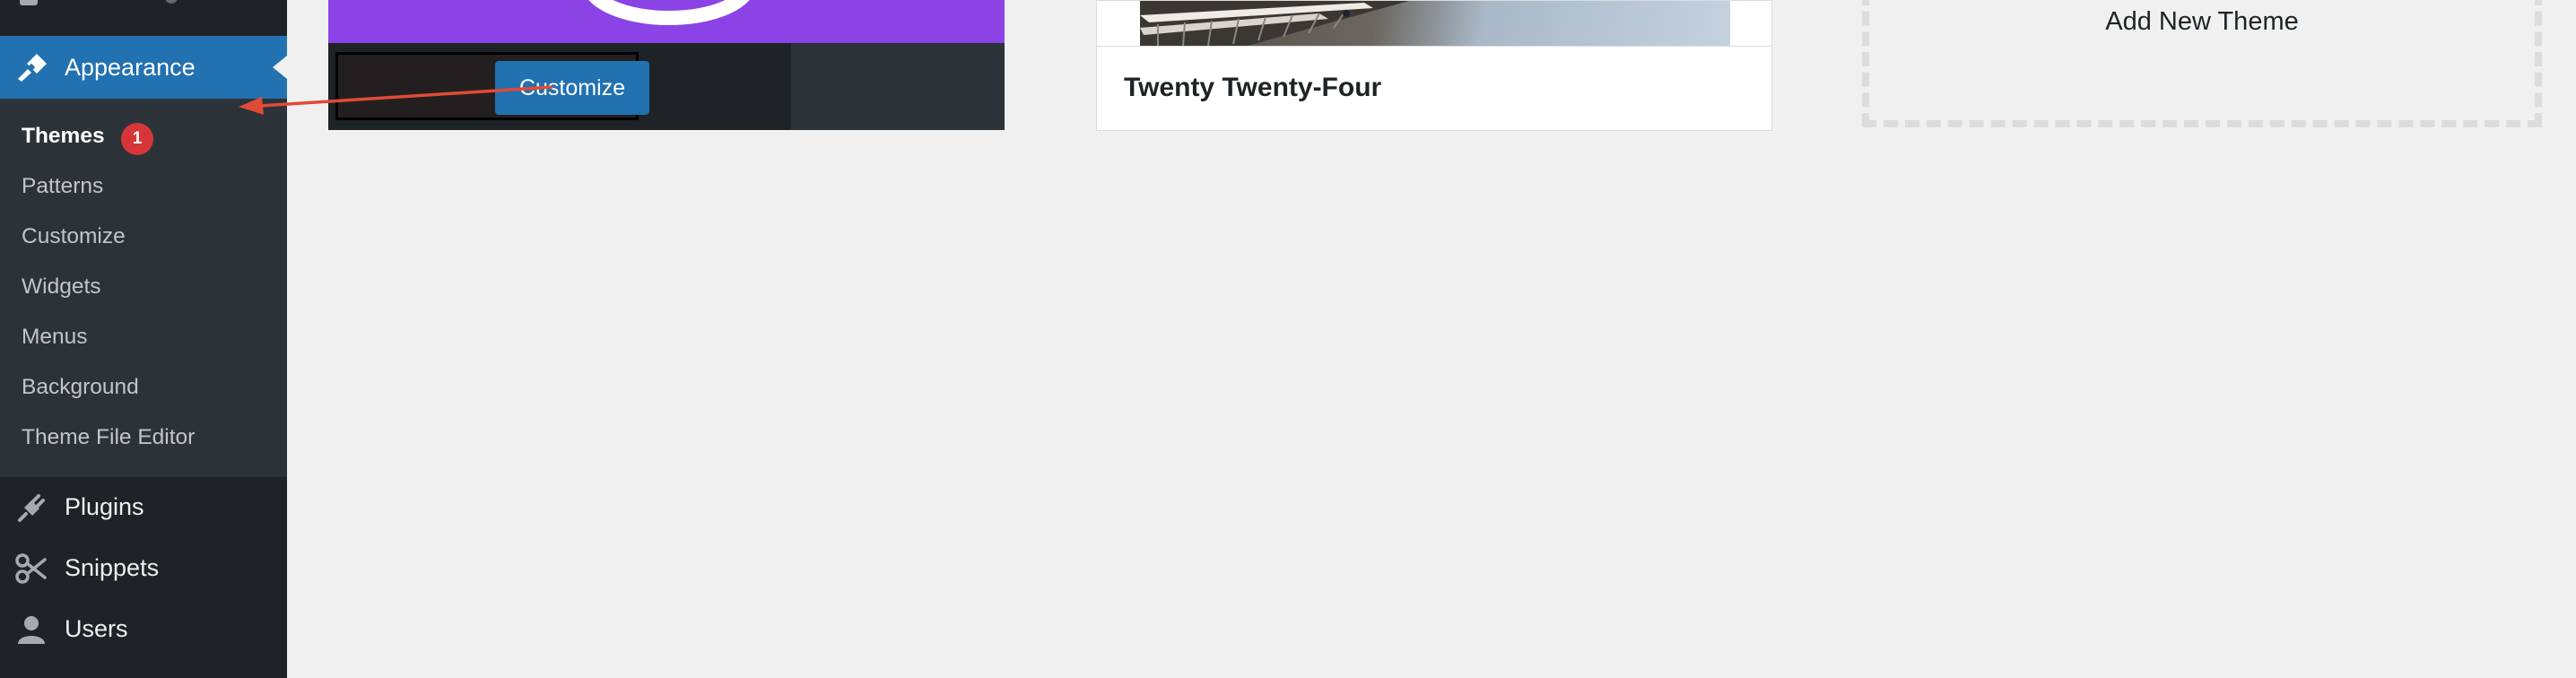  Describe the element at coordinates (32, 68) in the screenshot. I see `paintbrush-icon` at that location.